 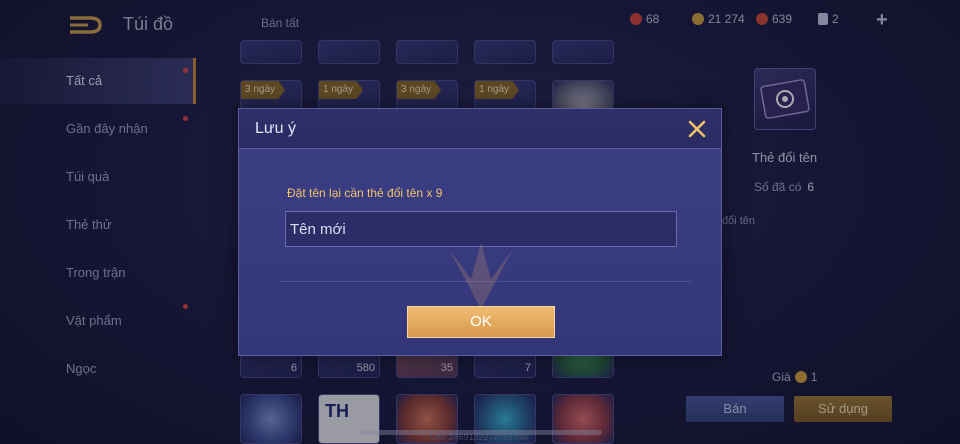 What do you see at coordinates (481, 276) in the screenshot?
I see `glow-decoration` at bounding box center [481, 276].